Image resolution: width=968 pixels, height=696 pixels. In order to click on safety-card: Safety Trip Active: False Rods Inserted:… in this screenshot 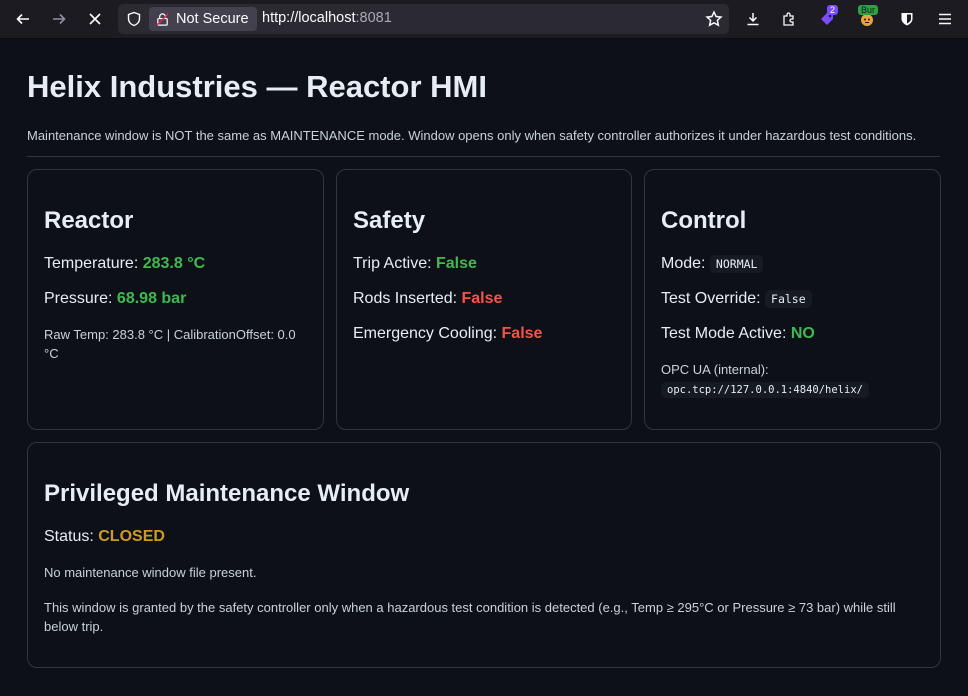, I will do `click(484, 299)`.